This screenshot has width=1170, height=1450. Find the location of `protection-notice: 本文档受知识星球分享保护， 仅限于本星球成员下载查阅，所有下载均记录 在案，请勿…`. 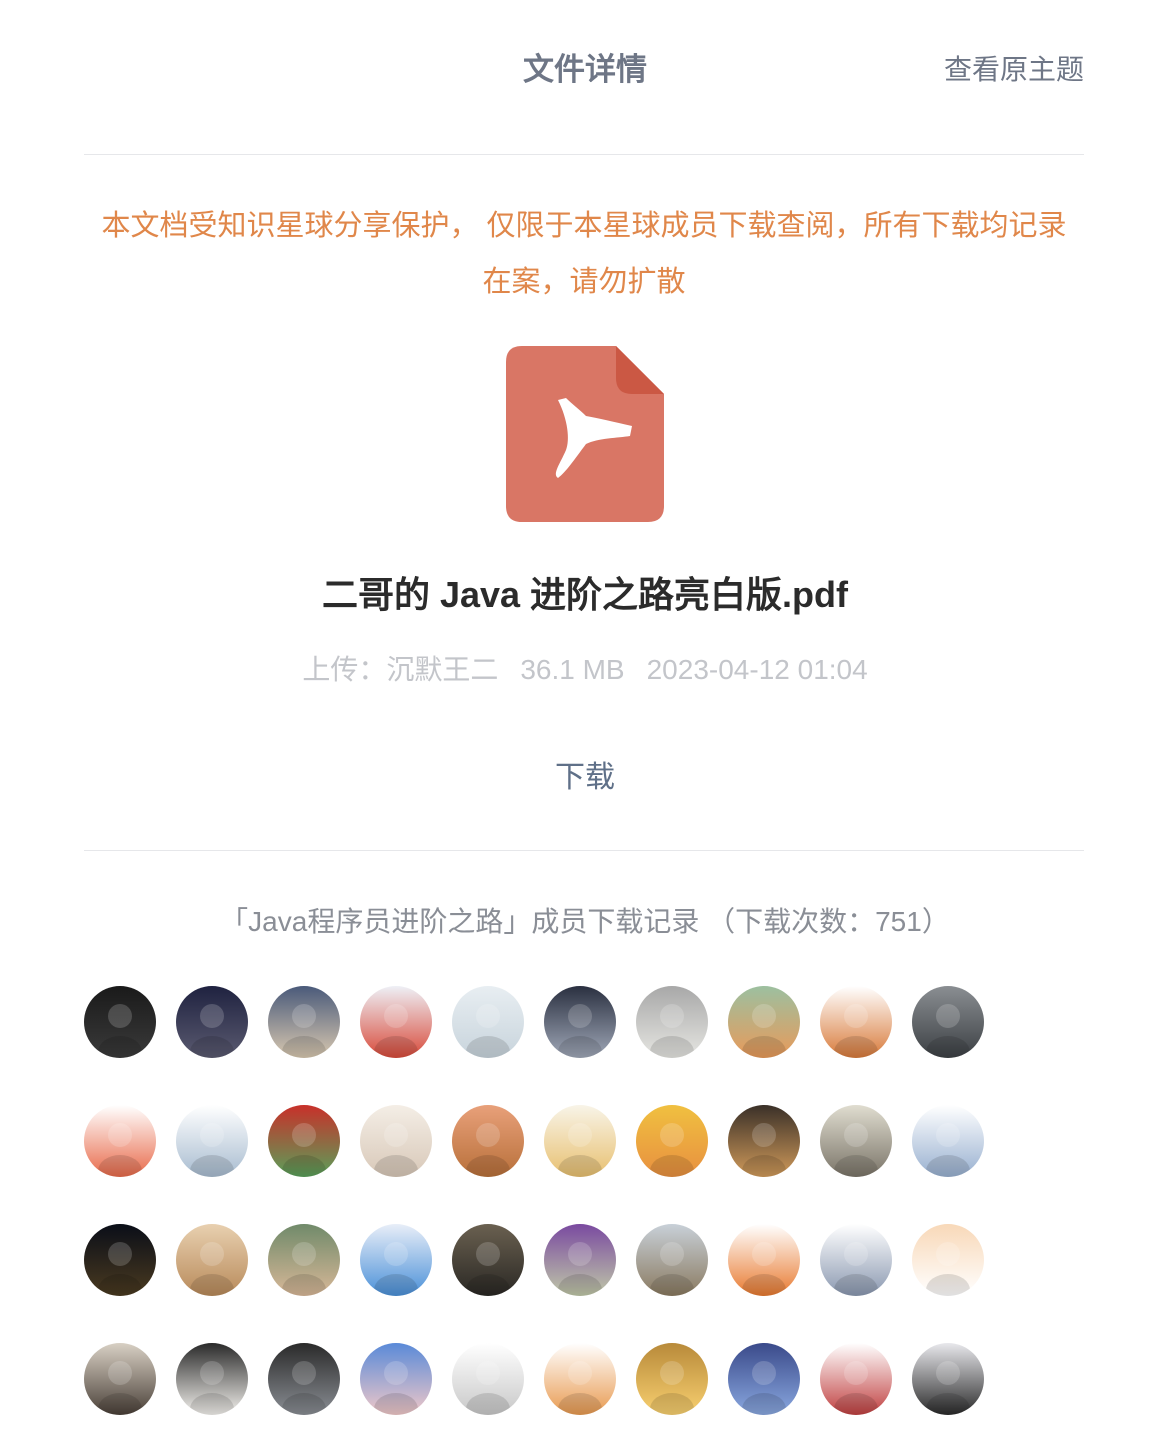

protection-notice: 本文档受知识星球分享保护， 仅限于本星球成员下载查阅，所有下载均记录 在案，请勿… is located at coordinates (584, 254).